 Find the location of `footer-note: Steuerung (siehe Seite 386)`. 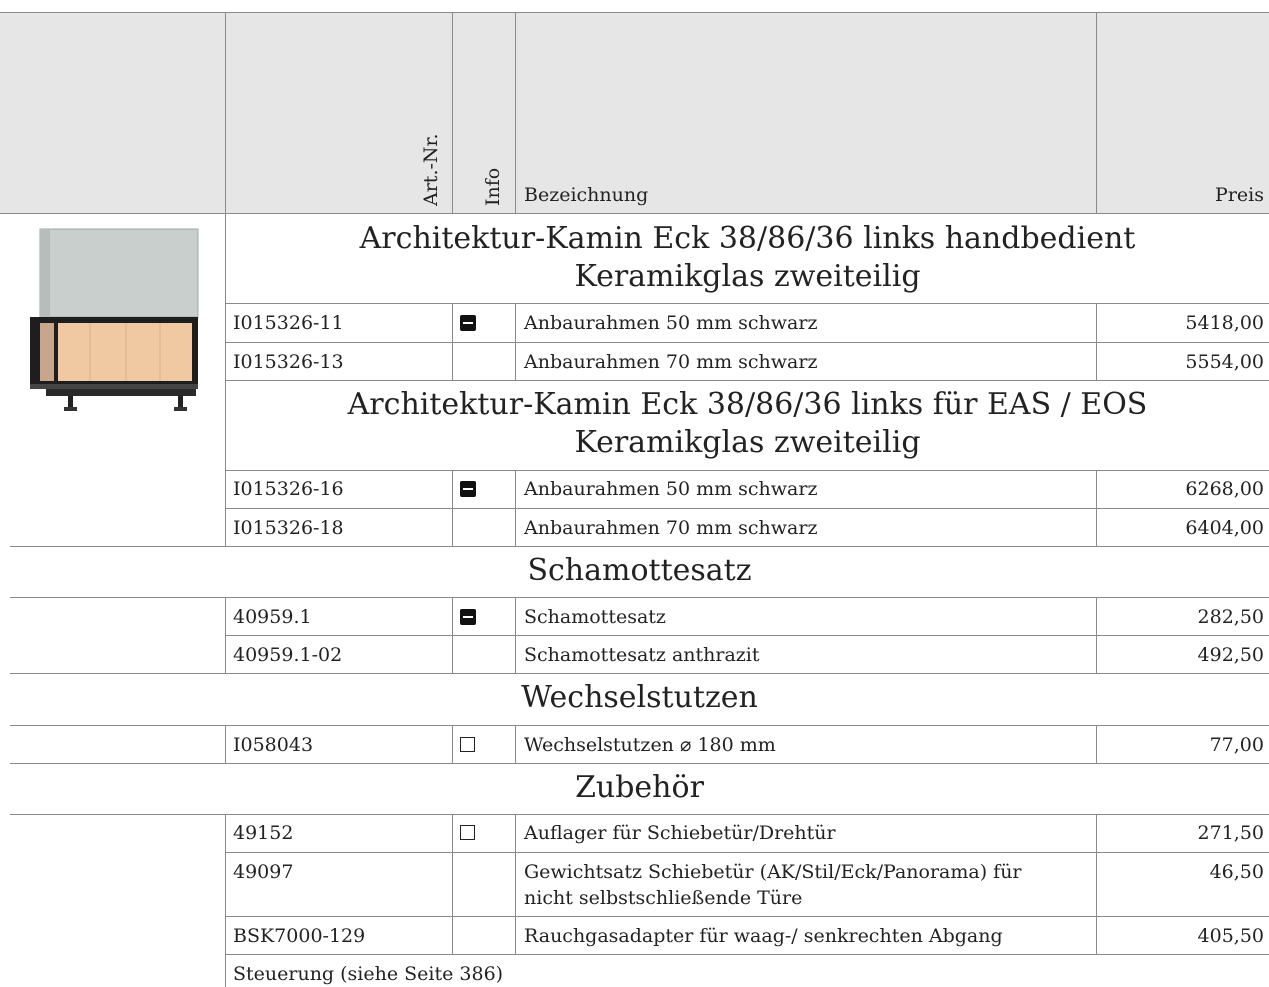

footer-note: Steuerung (siehe Seite 386) is located at coordinates (368, 974).